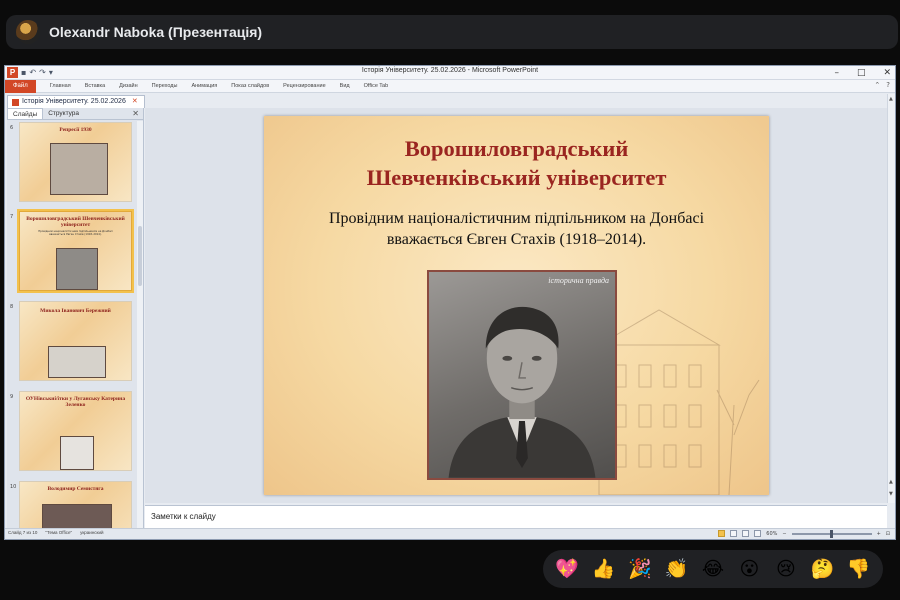  I want to click on document-tab-close-icon: ✕, so click(135, 102).